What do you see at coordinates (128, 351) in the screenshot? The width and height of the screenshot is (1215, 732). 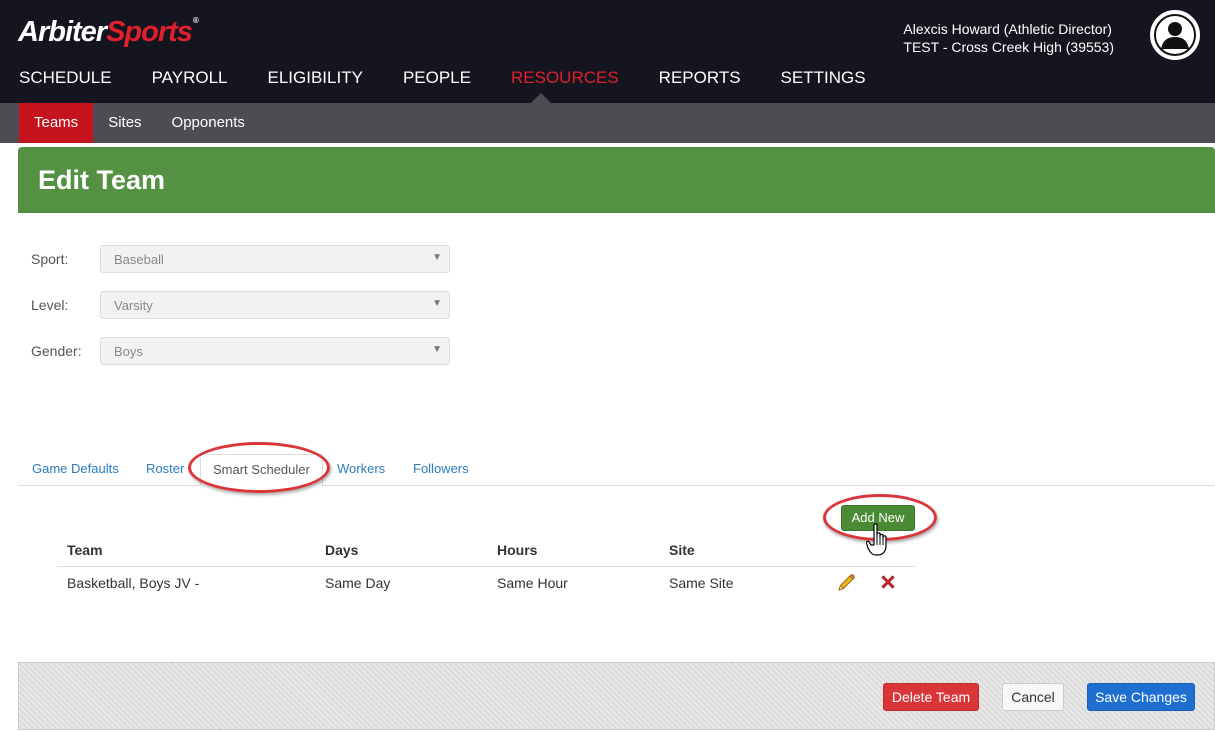 I see `gender-value: Boys` at bounding box center [128, 351].